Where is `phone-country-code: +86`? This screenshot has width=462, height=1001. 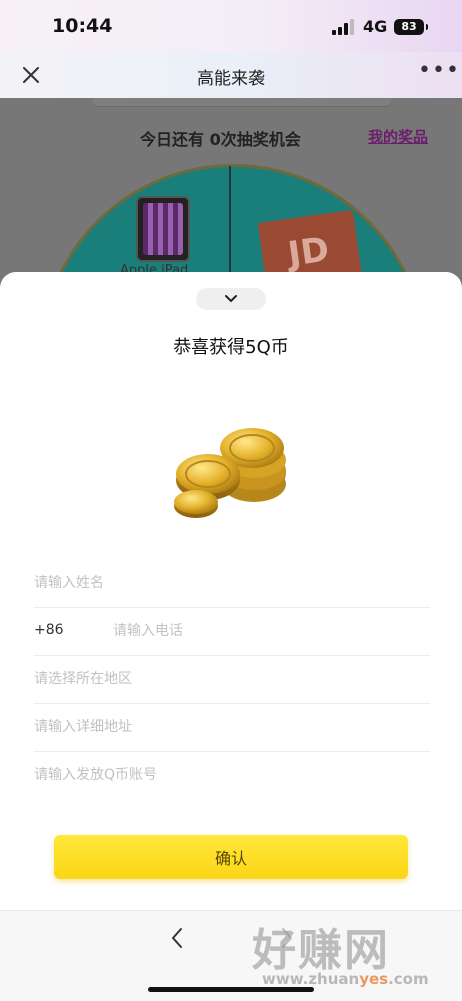 phone-country-code: +86 is located at coordinates (49, 630).